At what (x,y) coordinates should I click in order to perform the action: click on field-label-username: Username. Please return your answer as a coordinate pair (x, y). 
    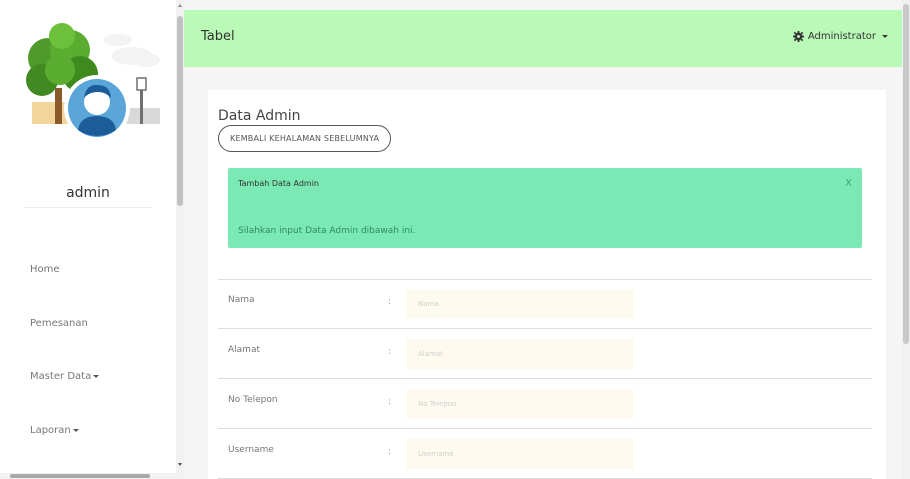
    Looking at the image, I should click on (251, 450).